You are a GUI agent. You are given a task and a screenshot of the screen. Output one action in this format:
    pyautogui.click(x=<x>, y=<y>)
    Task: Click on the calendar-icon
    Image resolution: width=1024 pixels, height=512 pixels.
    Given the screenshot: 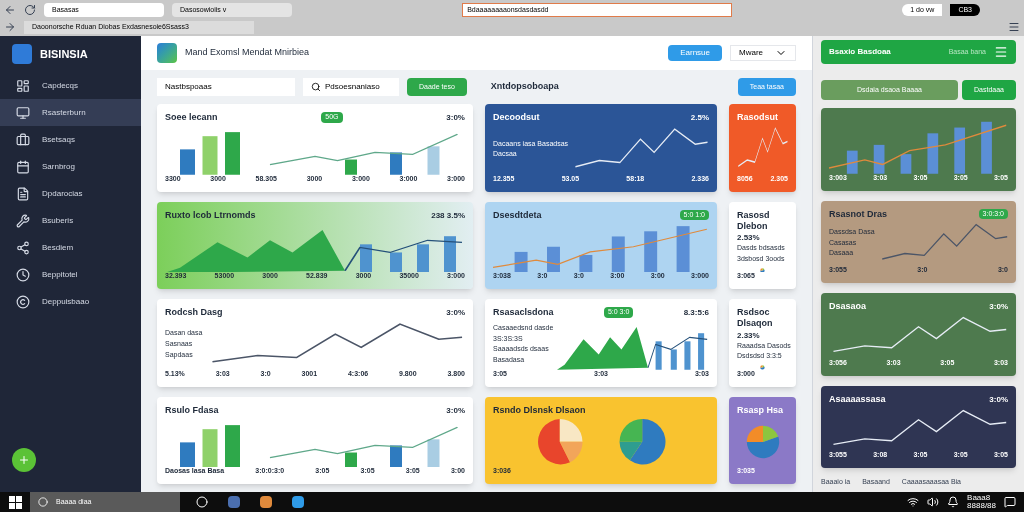 What is the action you would take?
    pyautogui.click(x=23, y=166)
    